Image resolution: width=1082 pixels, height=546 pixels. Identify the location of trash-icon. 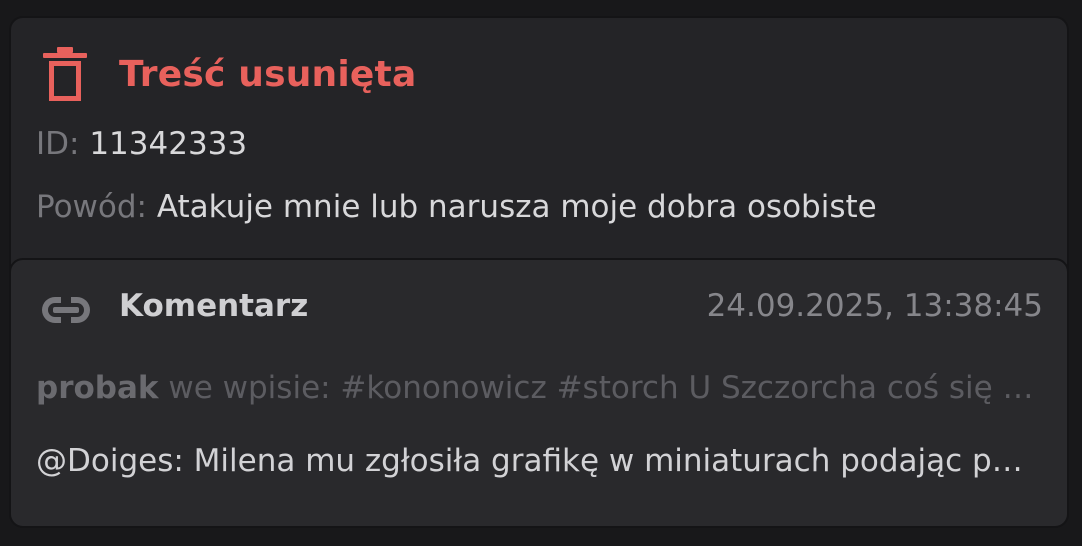
(65, 74).